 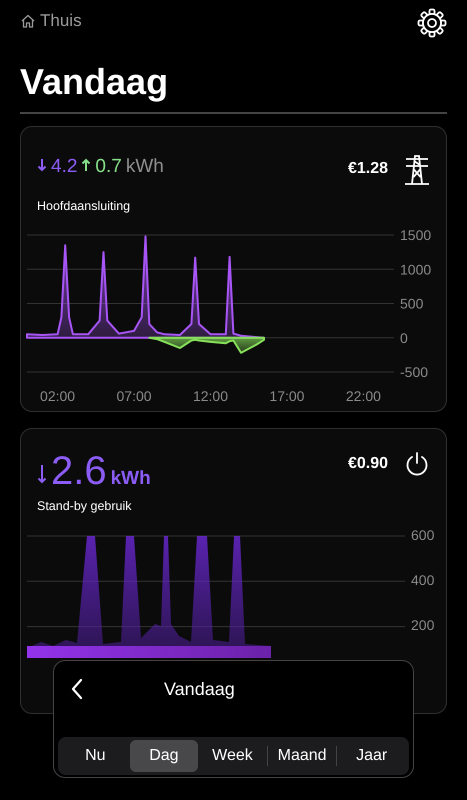 What do you see at coordinates (416, 234) in the screenshot?
I see `axis-label: 1500` at bounding box center [416, 234].